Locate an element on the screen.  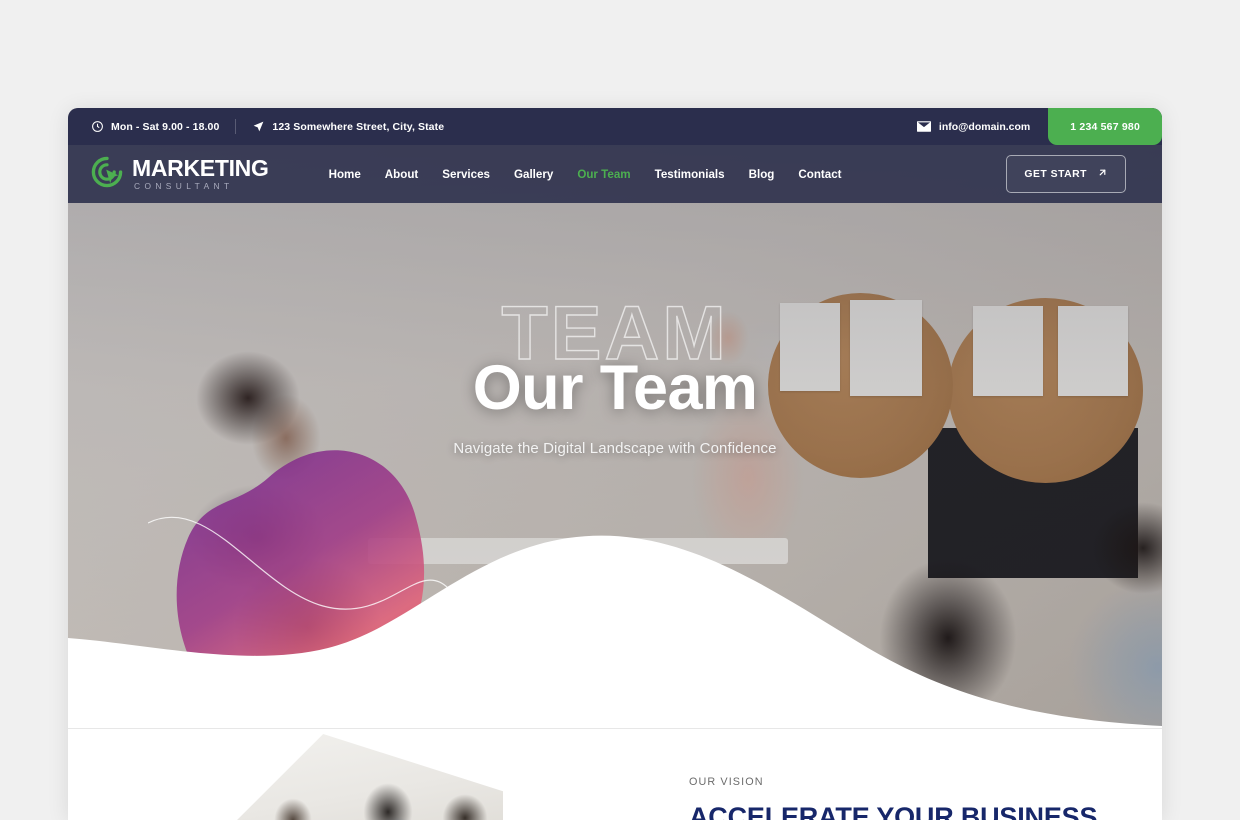
business-hours: Mon - Sat 9.00 - 18.00 is located at coordinates (155, 126).